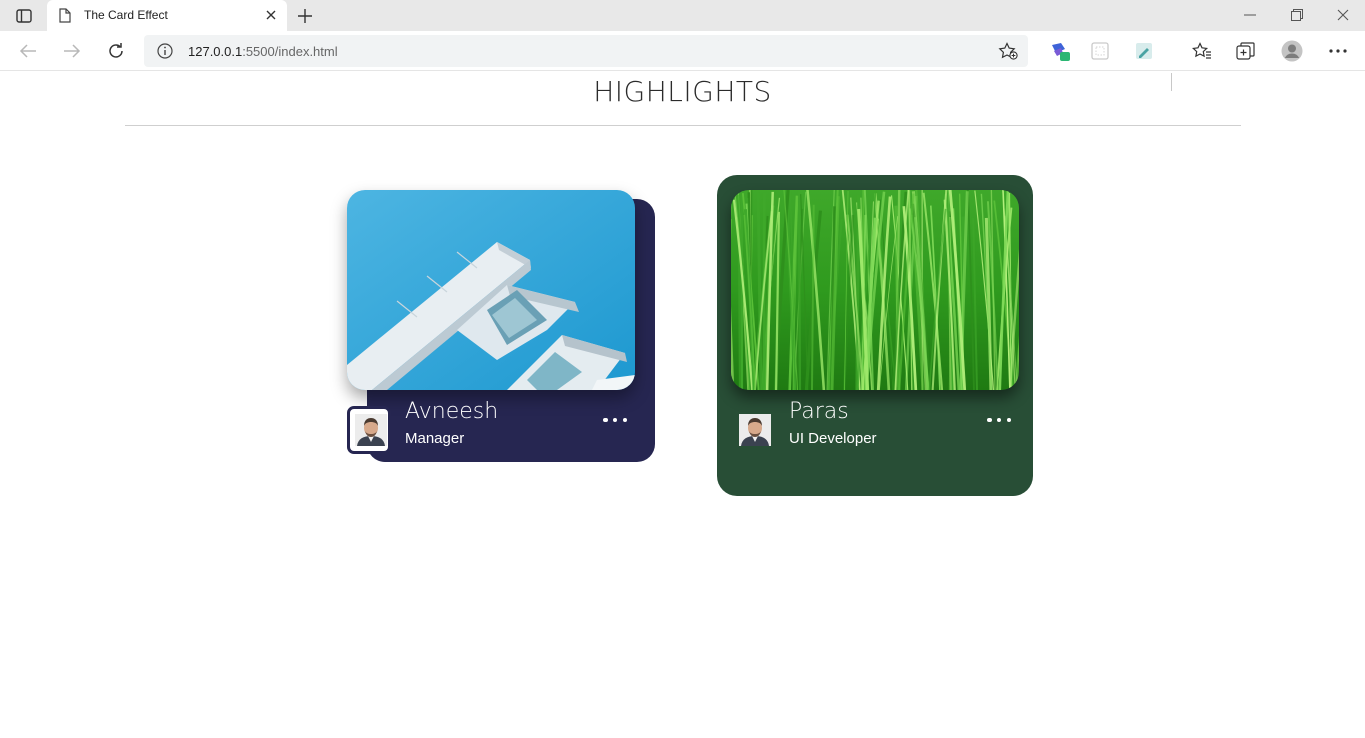  What do you see at coordinates (116, 51) in the screenshot?
I see `reload-icon` at bounding box center [116, 51].